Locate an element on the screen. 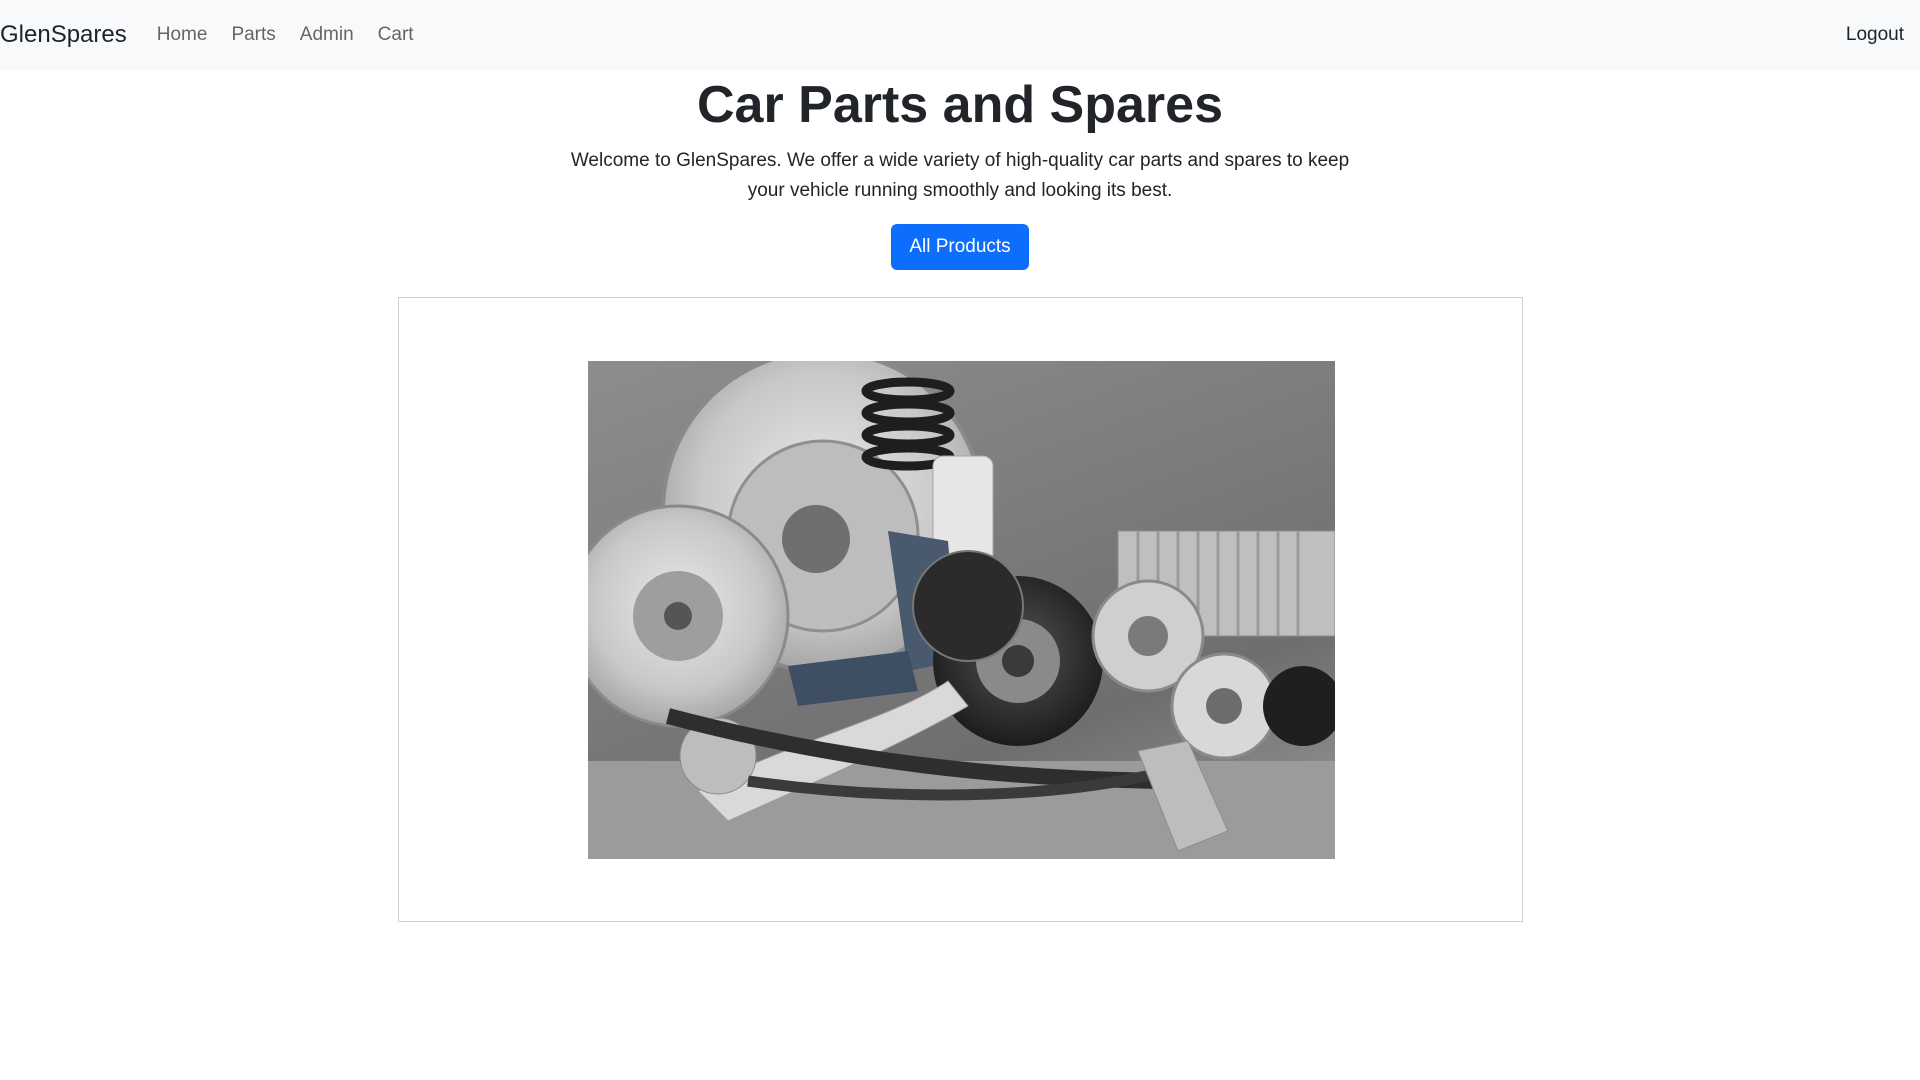 The width and height of the screenshot is (1920, 1080). nav-parts-link: Parts is located at coordinates (253, 35).